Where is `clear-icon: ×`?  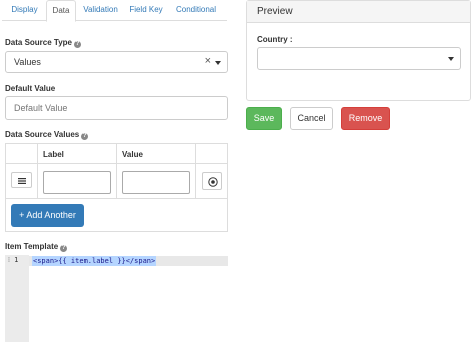 clear-icon: × is located at coordinates (208, 61).